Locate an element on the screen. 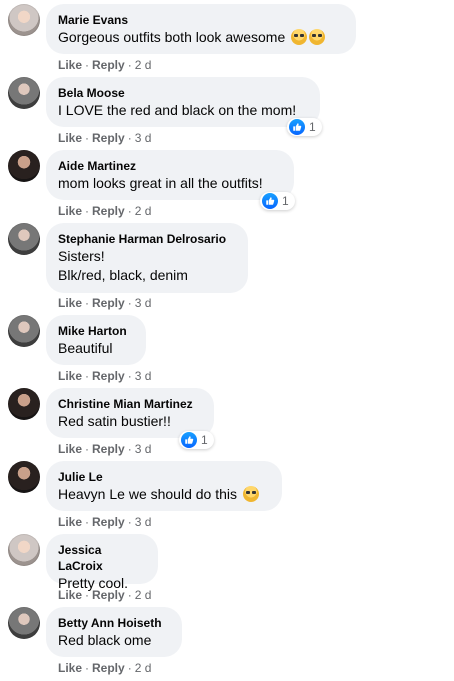 The height and width of the screenshot is (681, 454). comment-text: Red black ome is located at coordinates (105, 640).